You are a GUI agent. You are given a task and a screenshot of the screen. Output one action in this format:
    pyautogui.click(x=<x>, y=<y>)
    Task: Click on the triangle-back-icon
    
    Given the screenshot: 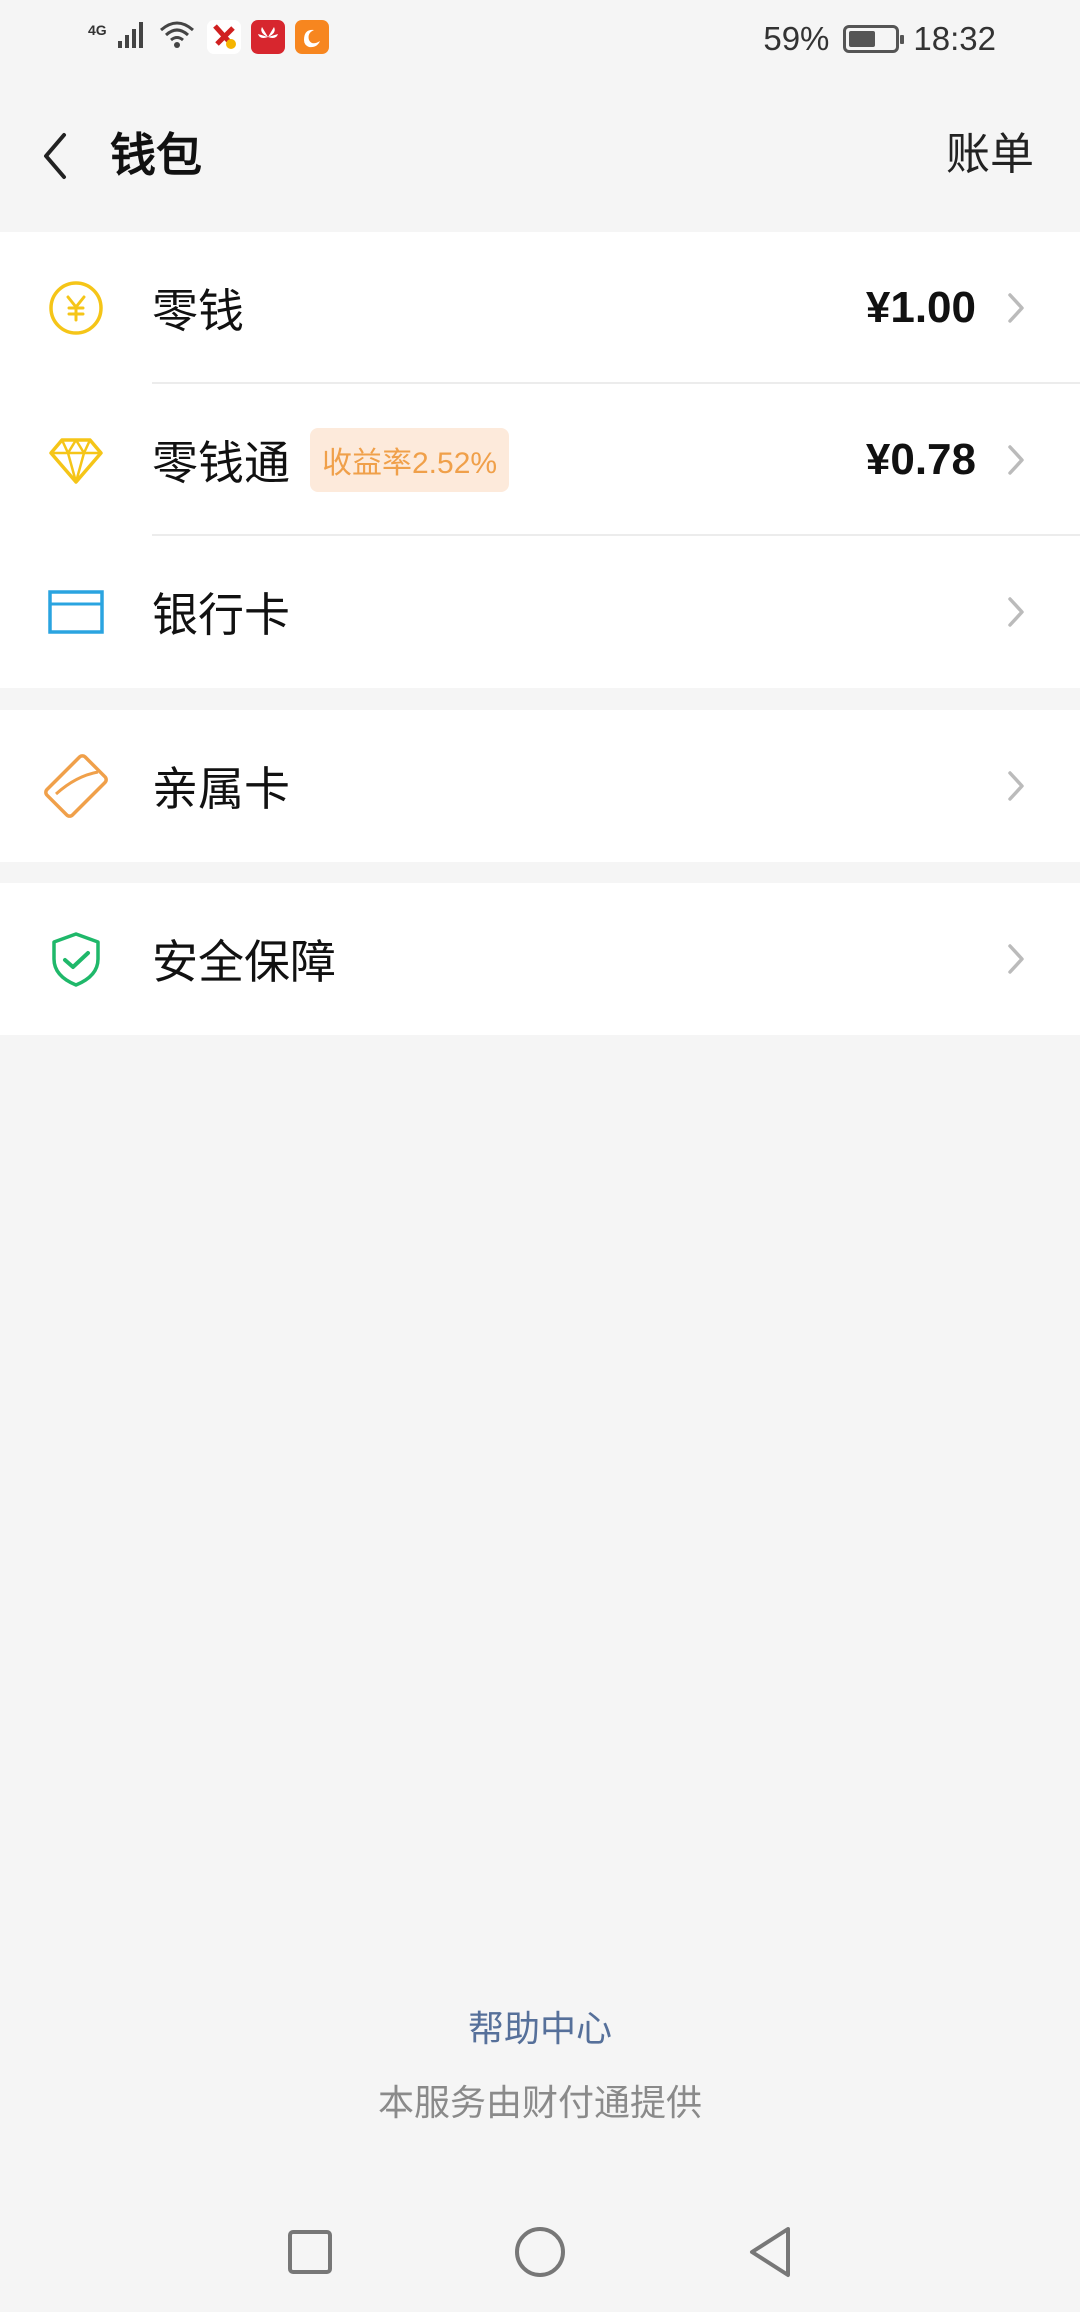 What is the action you would take?
    pyautogui.click(x=770, y=2252)
    